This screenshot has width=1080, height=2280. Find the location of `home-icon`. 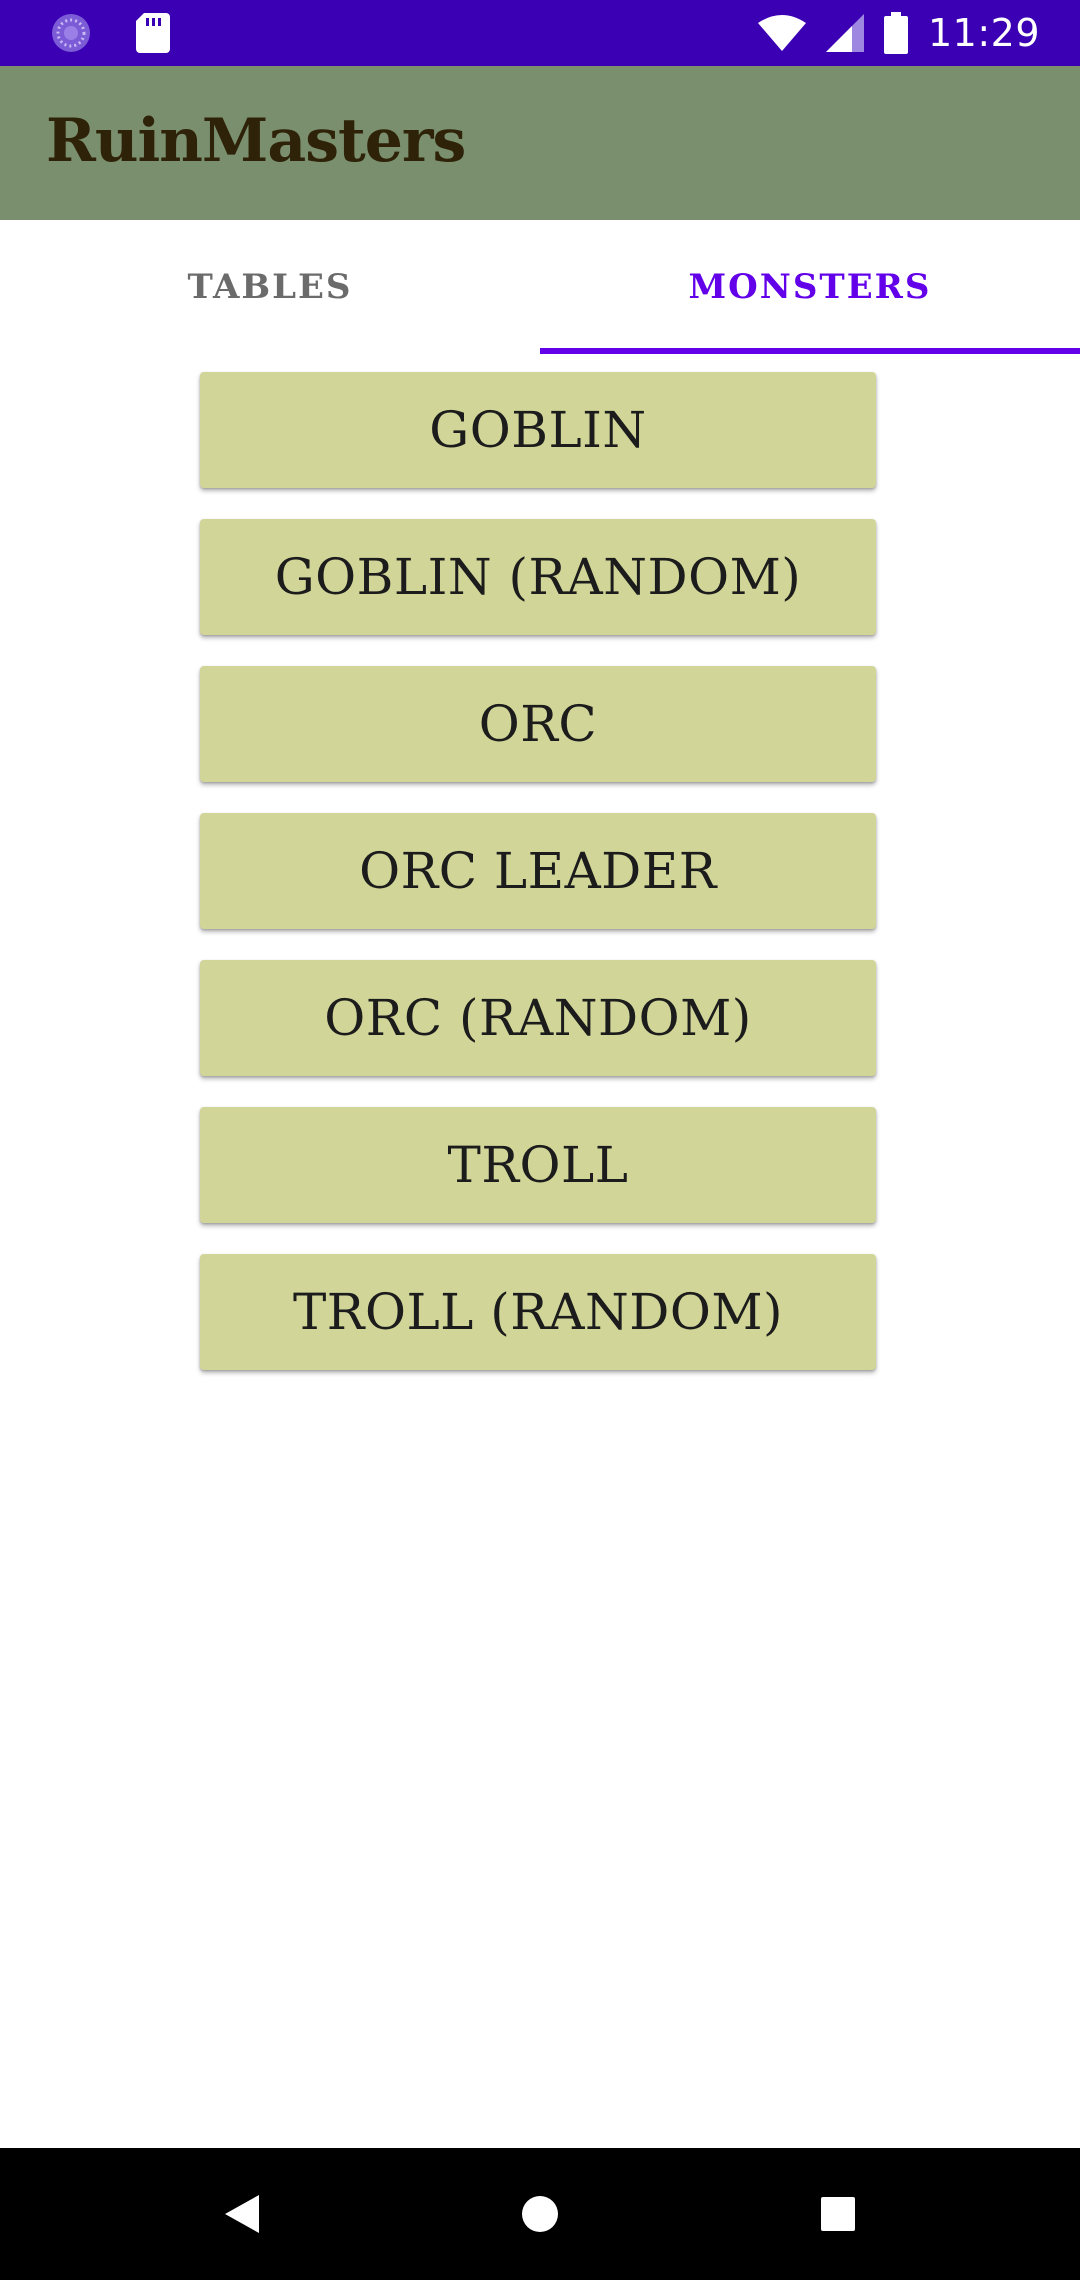

home-icon is located at coordinates (540, 2214).